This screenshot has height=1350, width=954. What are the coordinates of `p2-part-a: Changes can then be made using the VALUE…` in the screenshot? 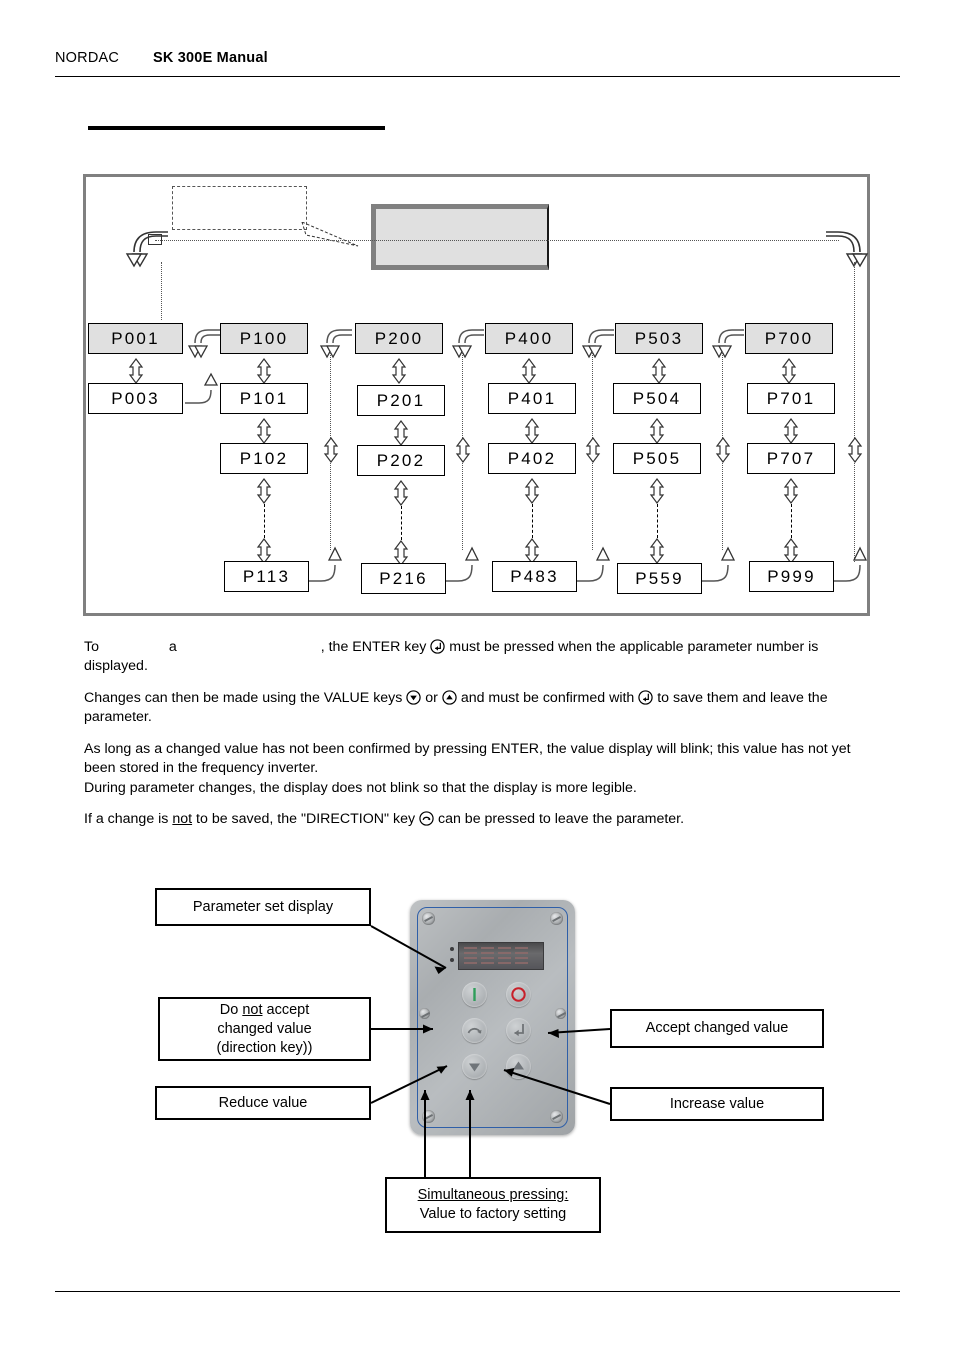 It's located at (243, 698).